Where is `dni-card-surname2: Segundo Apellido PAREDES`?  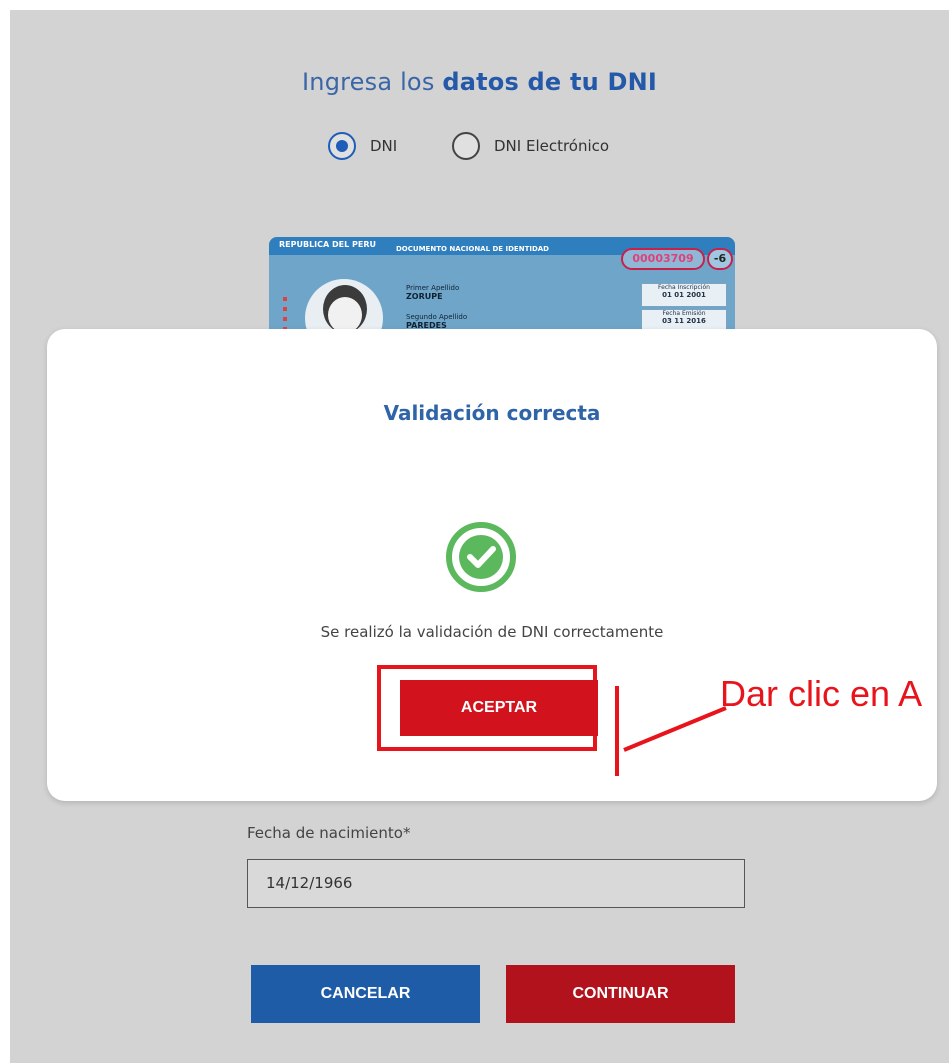 dni-card-surname2: Segundo Apellido PAREDES is located at coordinates (437, 321).